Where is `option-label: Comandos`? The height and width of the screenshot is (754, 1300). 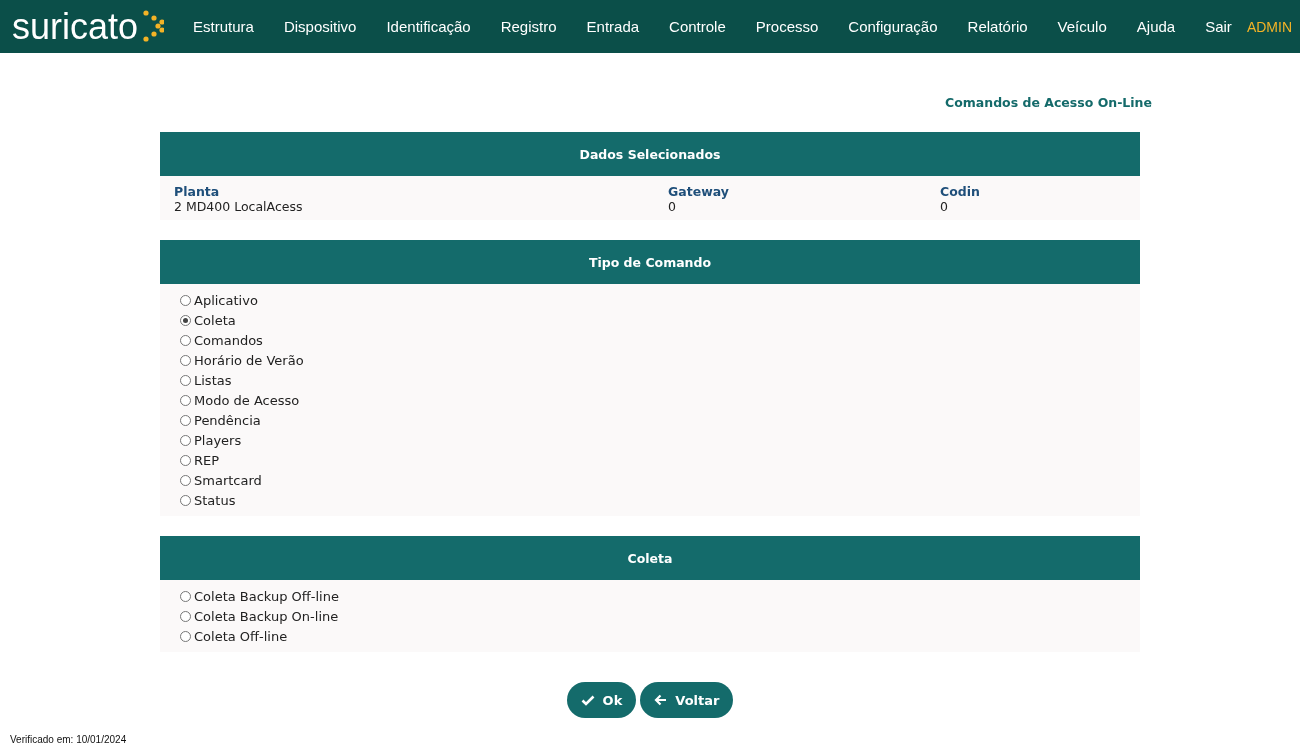 option-label: Comandos is located at coordinates (228, 340).